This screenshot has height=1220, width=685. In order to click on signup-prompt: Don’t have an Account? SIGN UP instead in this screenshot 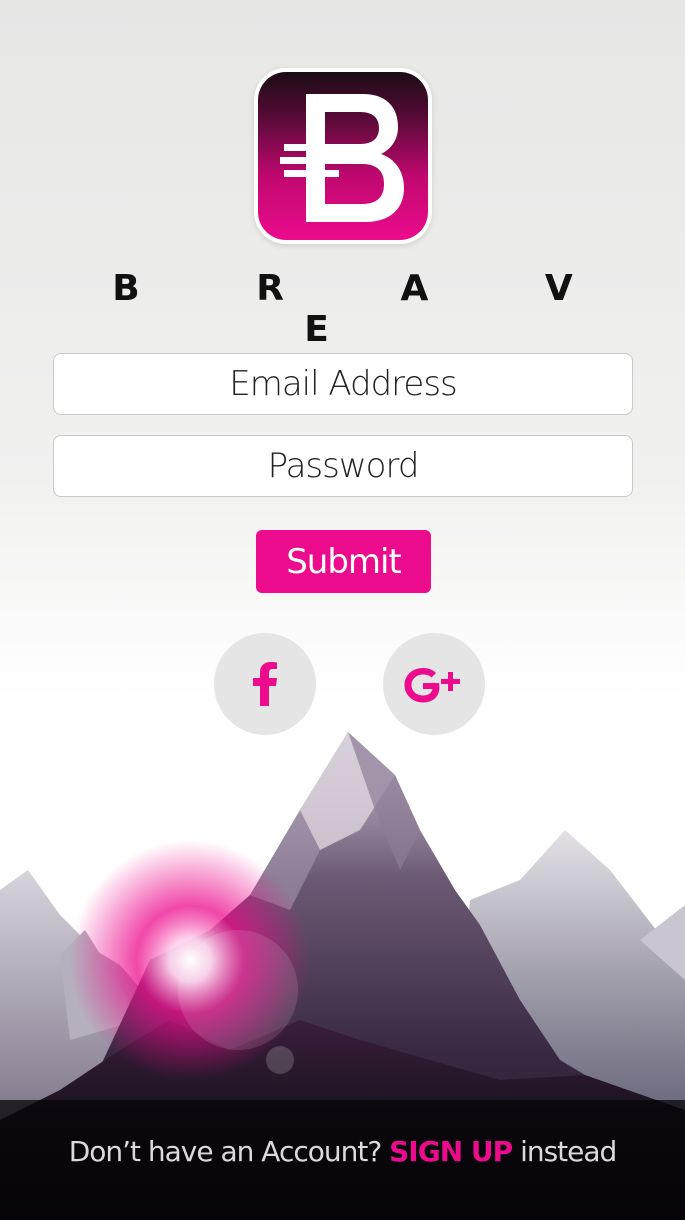, I will do `click(342, 1151)`.